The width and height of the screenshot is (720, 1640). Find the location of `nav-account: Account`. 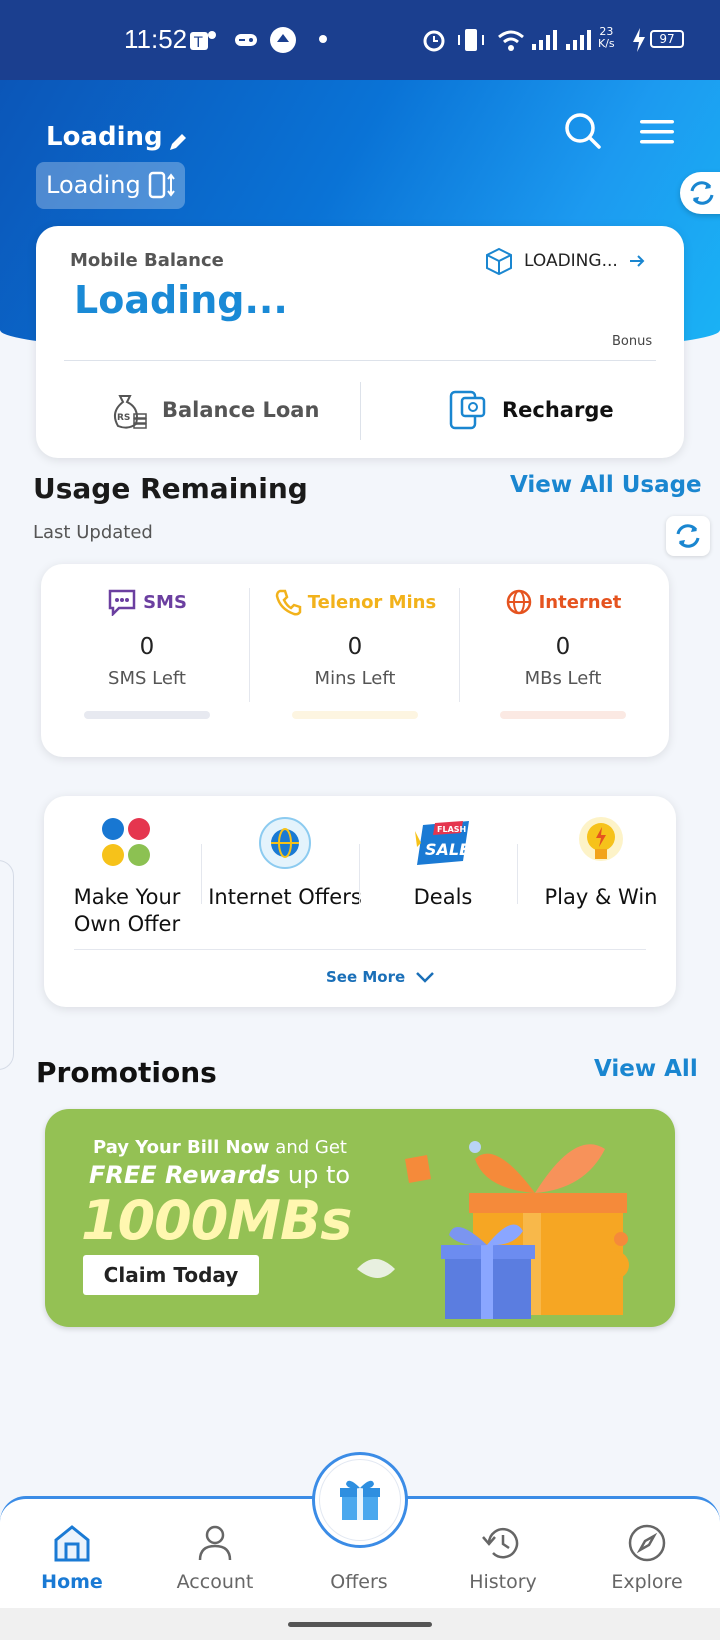

nav-account: Account is located at coordinates (215, 1556).